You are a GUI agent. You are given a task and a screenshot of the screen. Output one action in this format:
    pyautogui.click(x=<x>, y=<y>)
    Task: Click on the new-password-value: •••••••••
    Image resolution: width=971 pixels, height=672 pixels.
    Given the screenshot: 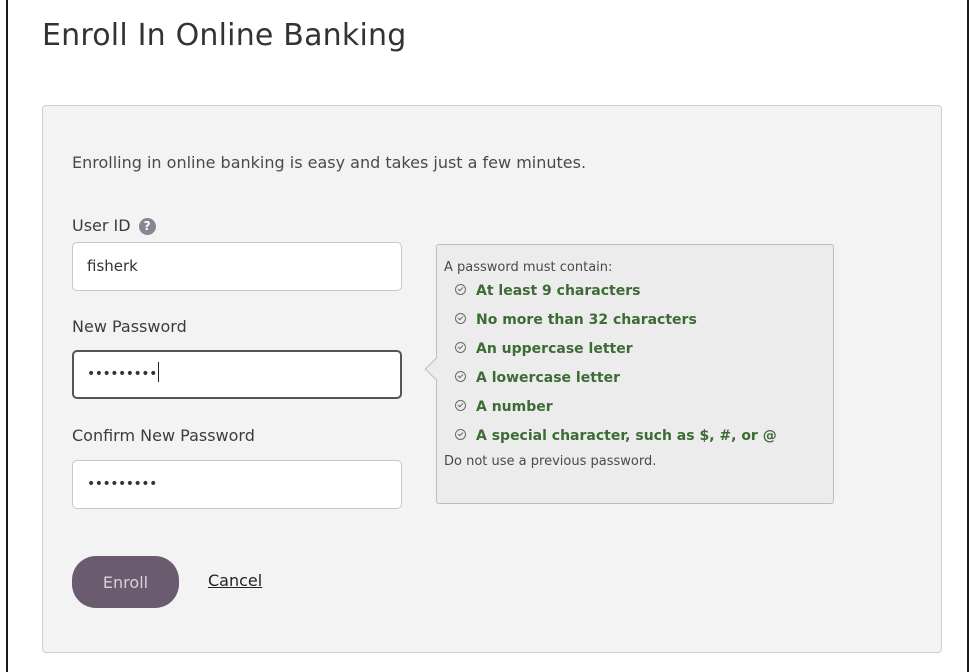 What is the action you would take?
    pyautogui.click(x=122, y=374)
    